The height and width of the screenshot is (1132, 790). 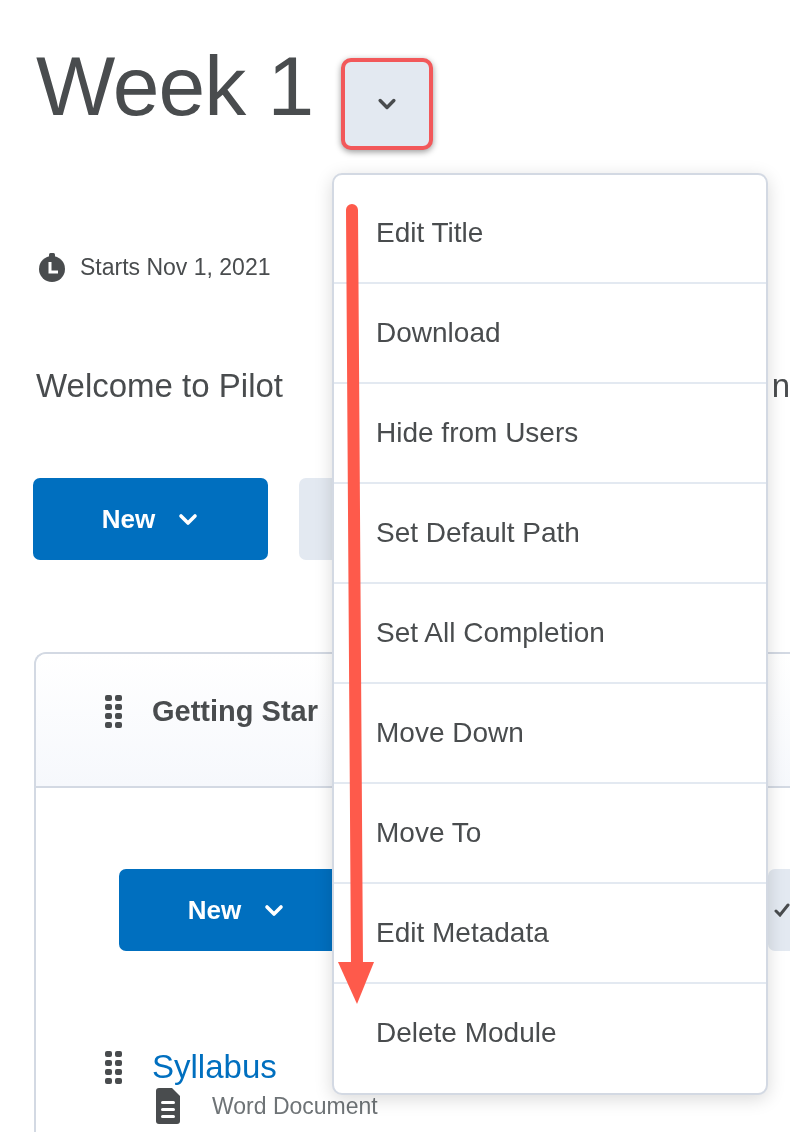 I want to click on description-text: n, so click(x=780, y=386).